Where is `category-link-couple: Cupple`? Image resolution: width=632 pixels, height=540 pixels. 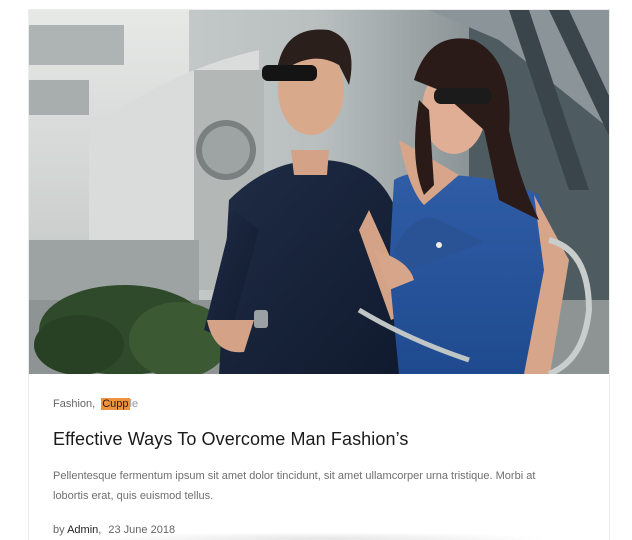
category-link-couple: Cupple is located at coordinates (119, 404).